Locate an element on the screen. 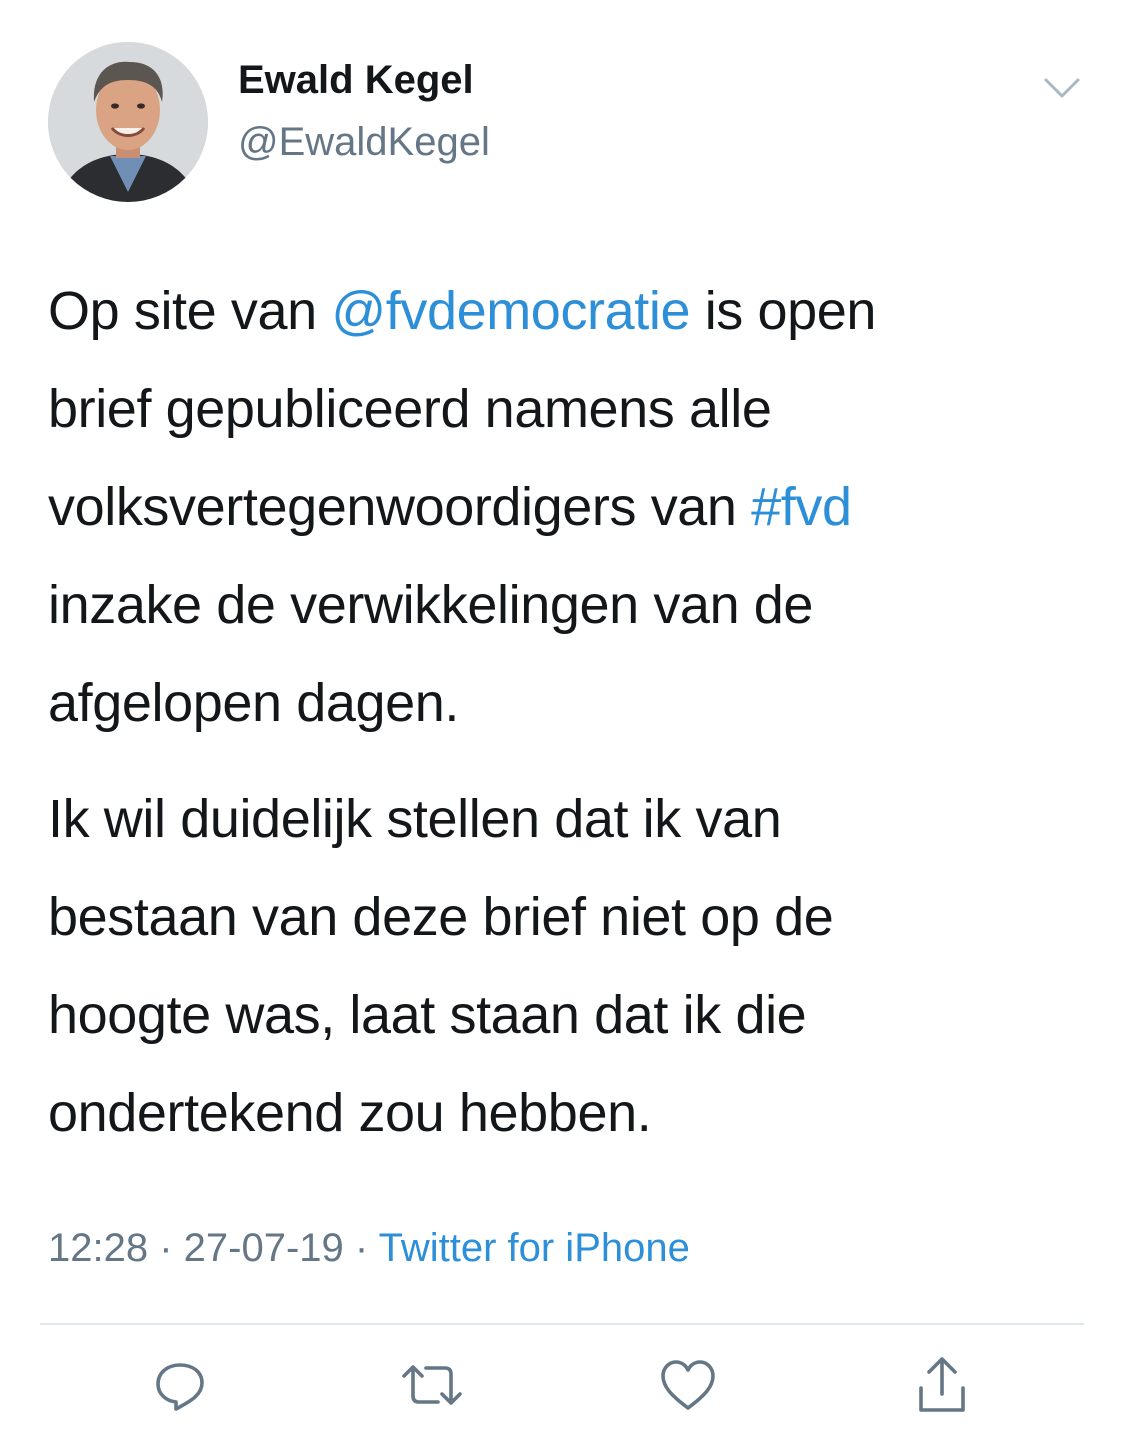  tweet-text-run: volksvertegenwoordigers van is located at coordinates (400, 507).